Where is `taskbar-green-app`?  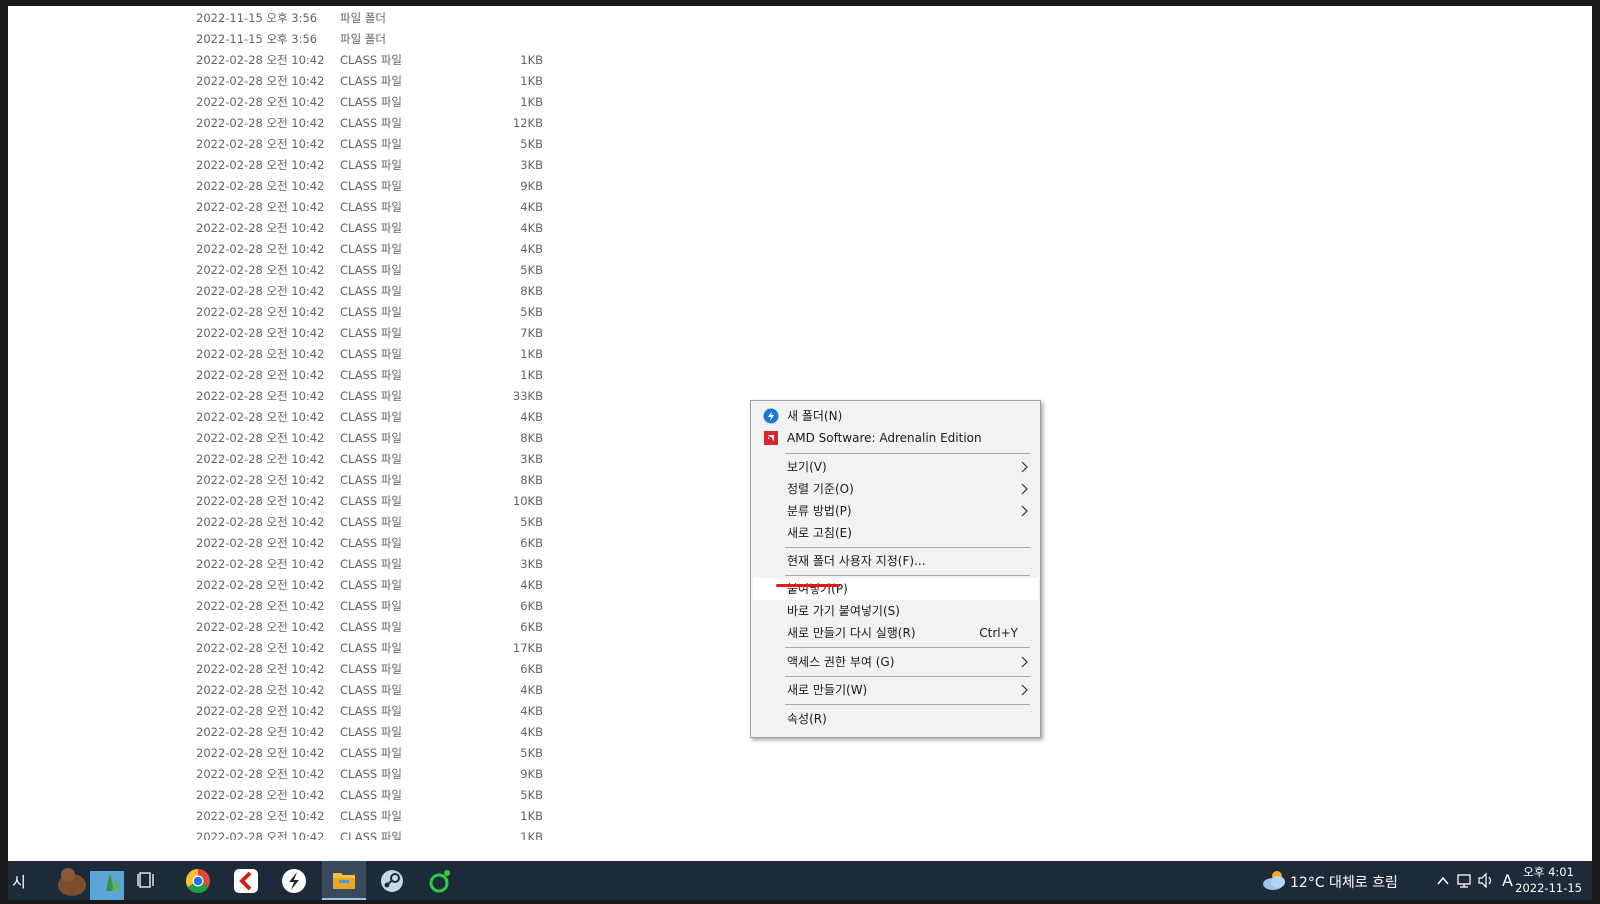 taskbar-green-app is located at coordinates (440, 880).